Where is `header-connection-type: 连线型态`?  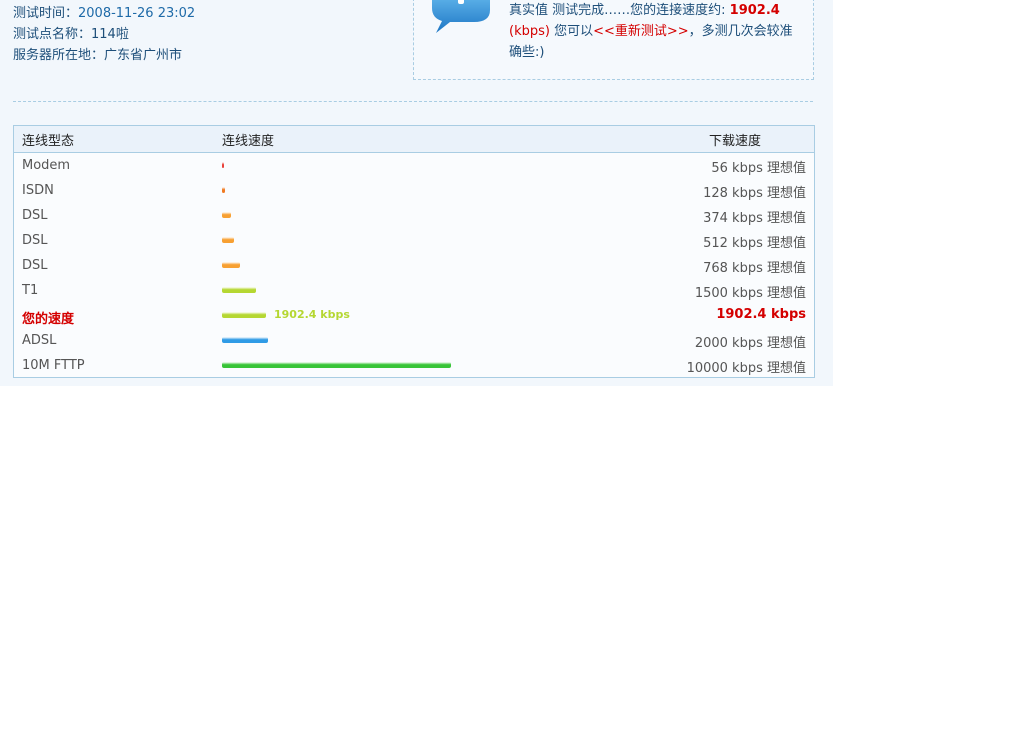
header-connection-type: 连线型态 is located at coordinates (48, 141).